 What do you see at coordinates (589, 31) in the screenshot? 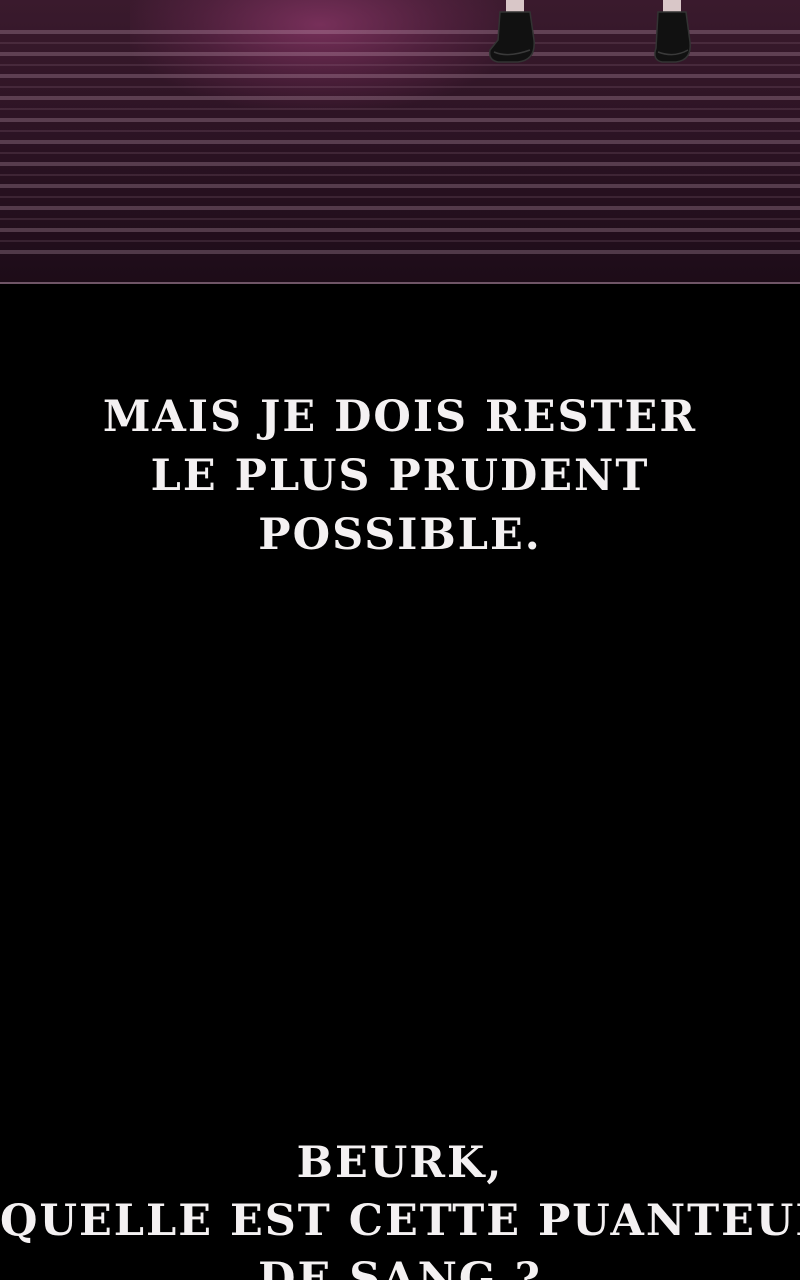
I see `character-feet` at bounding box center [589, 31].